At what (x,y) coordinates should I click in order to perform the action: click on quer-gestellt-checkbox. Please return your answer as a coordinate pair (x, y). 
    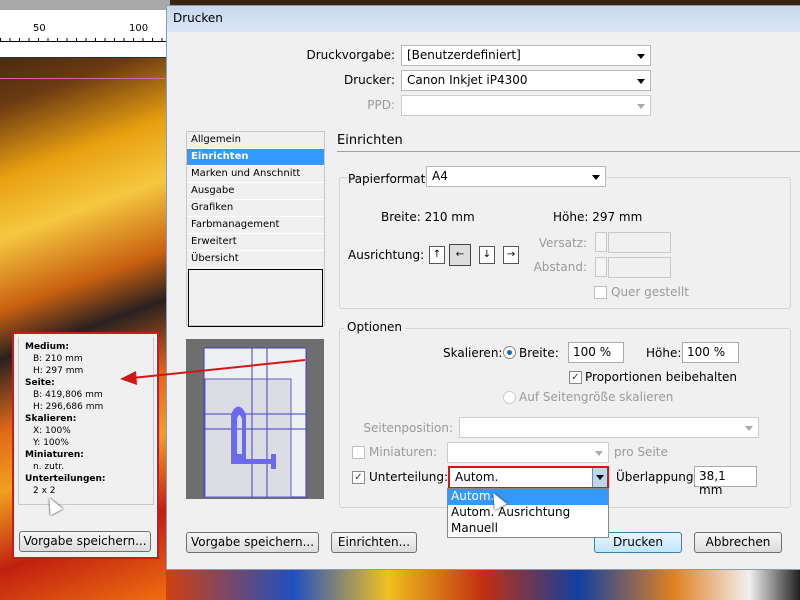
    Looking at the image, I should click on (600, 292).